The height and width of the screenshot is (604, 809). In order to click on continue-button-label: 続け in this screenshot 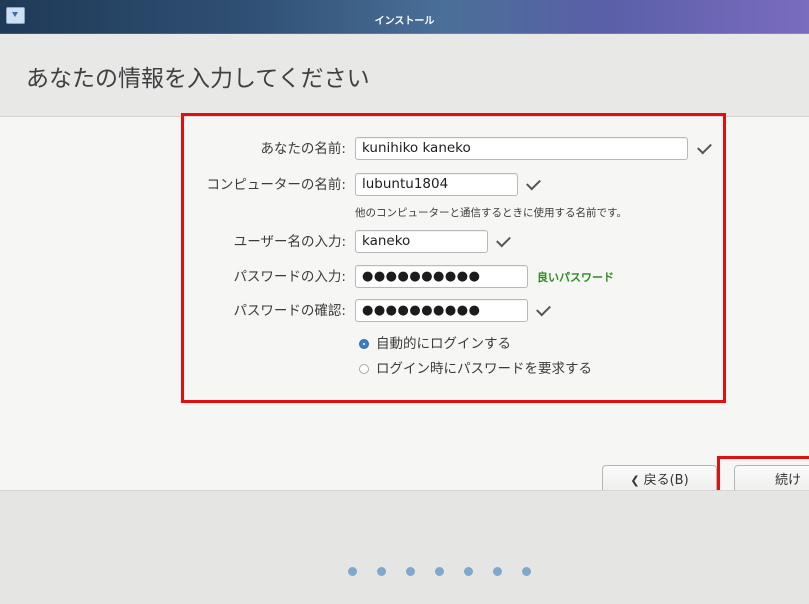, I will do `click(788, 480)`.